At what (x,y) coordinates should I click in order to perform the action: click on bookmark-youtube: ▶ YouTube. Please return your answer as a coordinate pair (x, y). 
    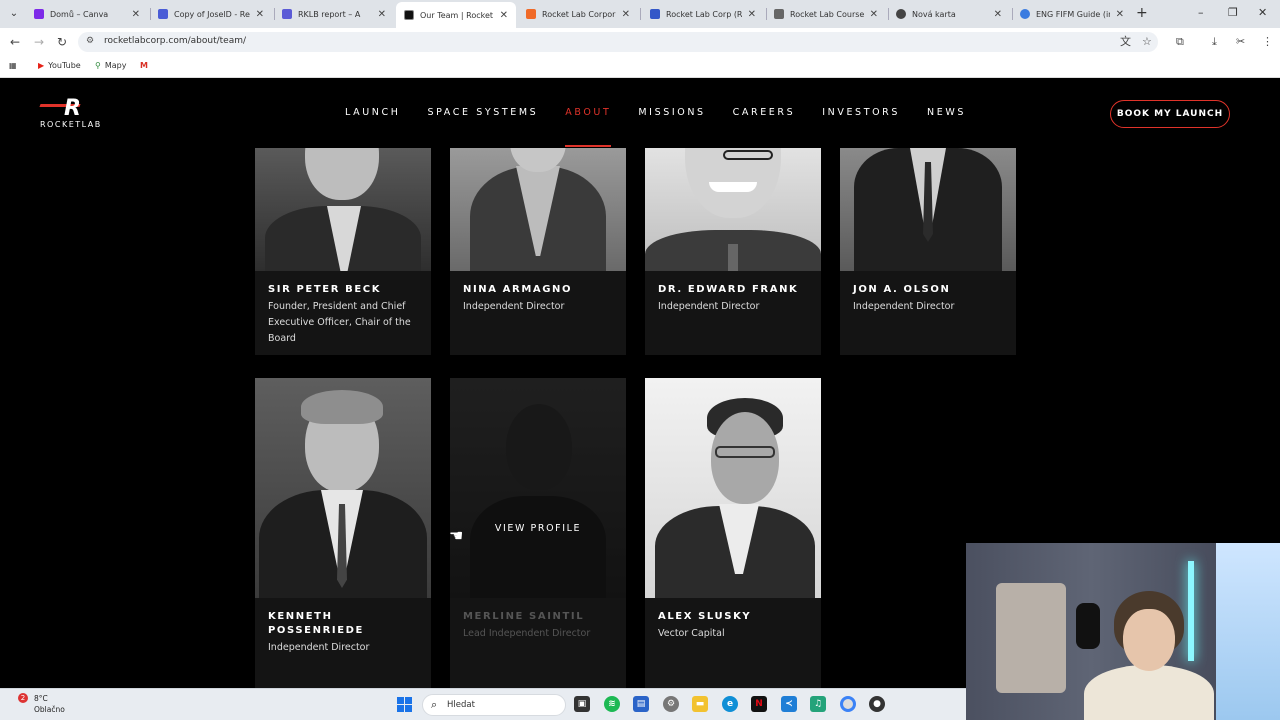
    Looking at the image, I should click on (59, 65).